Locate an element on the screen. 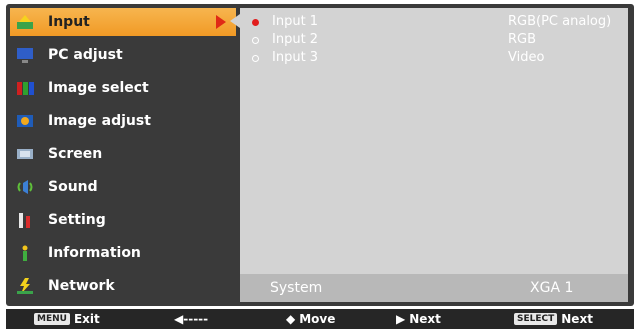 The image size is (642, 331). menu-item-input: Input is located at coordinates (123, 22).